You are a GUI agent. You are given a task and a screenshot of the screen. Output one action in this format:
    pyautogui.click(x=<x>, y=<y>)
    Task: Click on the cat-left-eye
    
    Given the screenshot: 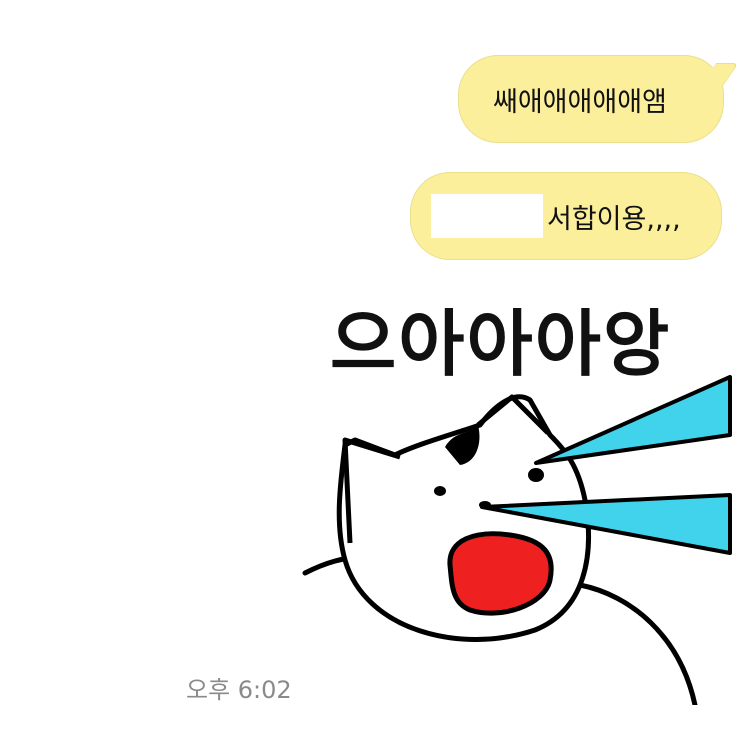 What is the action you would take?
    pyautogui.click(x=440, y=491)
    